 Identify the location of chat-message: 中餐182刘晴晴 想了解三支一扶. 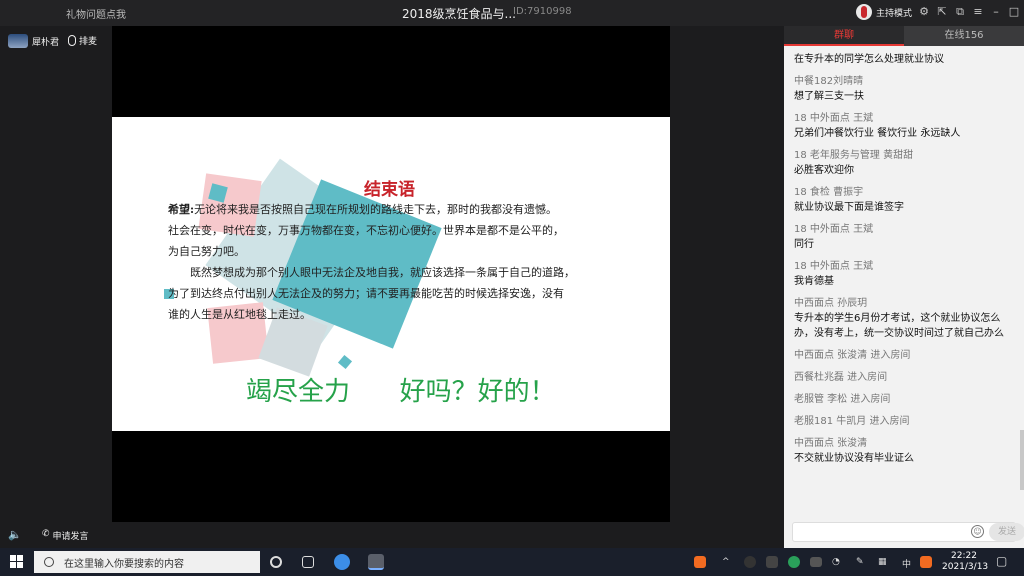
(905, 89).